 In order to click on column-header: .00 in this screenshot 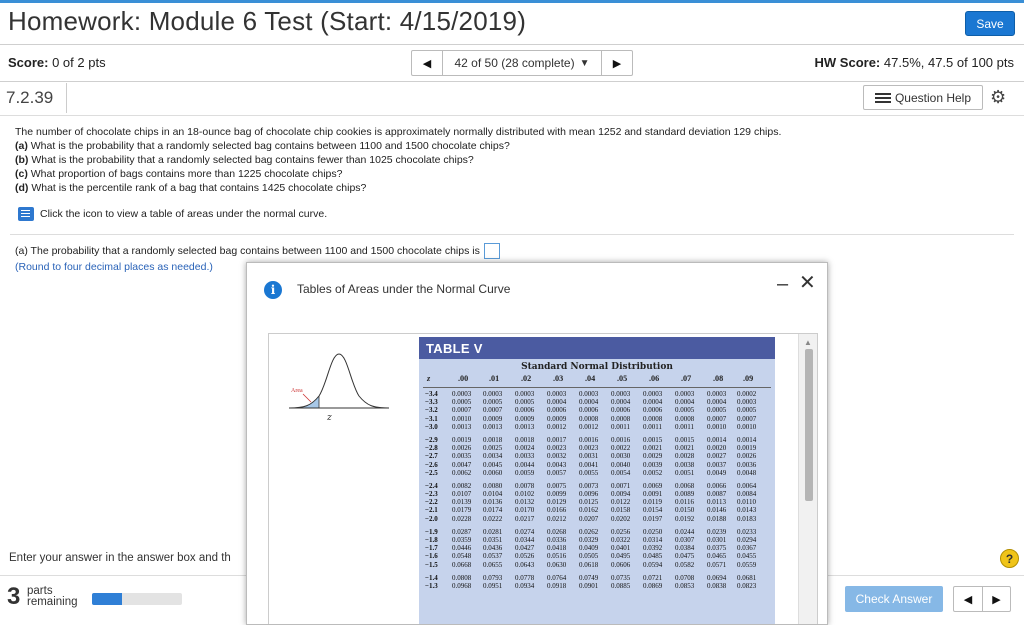, I will do `click(463, 378)`.